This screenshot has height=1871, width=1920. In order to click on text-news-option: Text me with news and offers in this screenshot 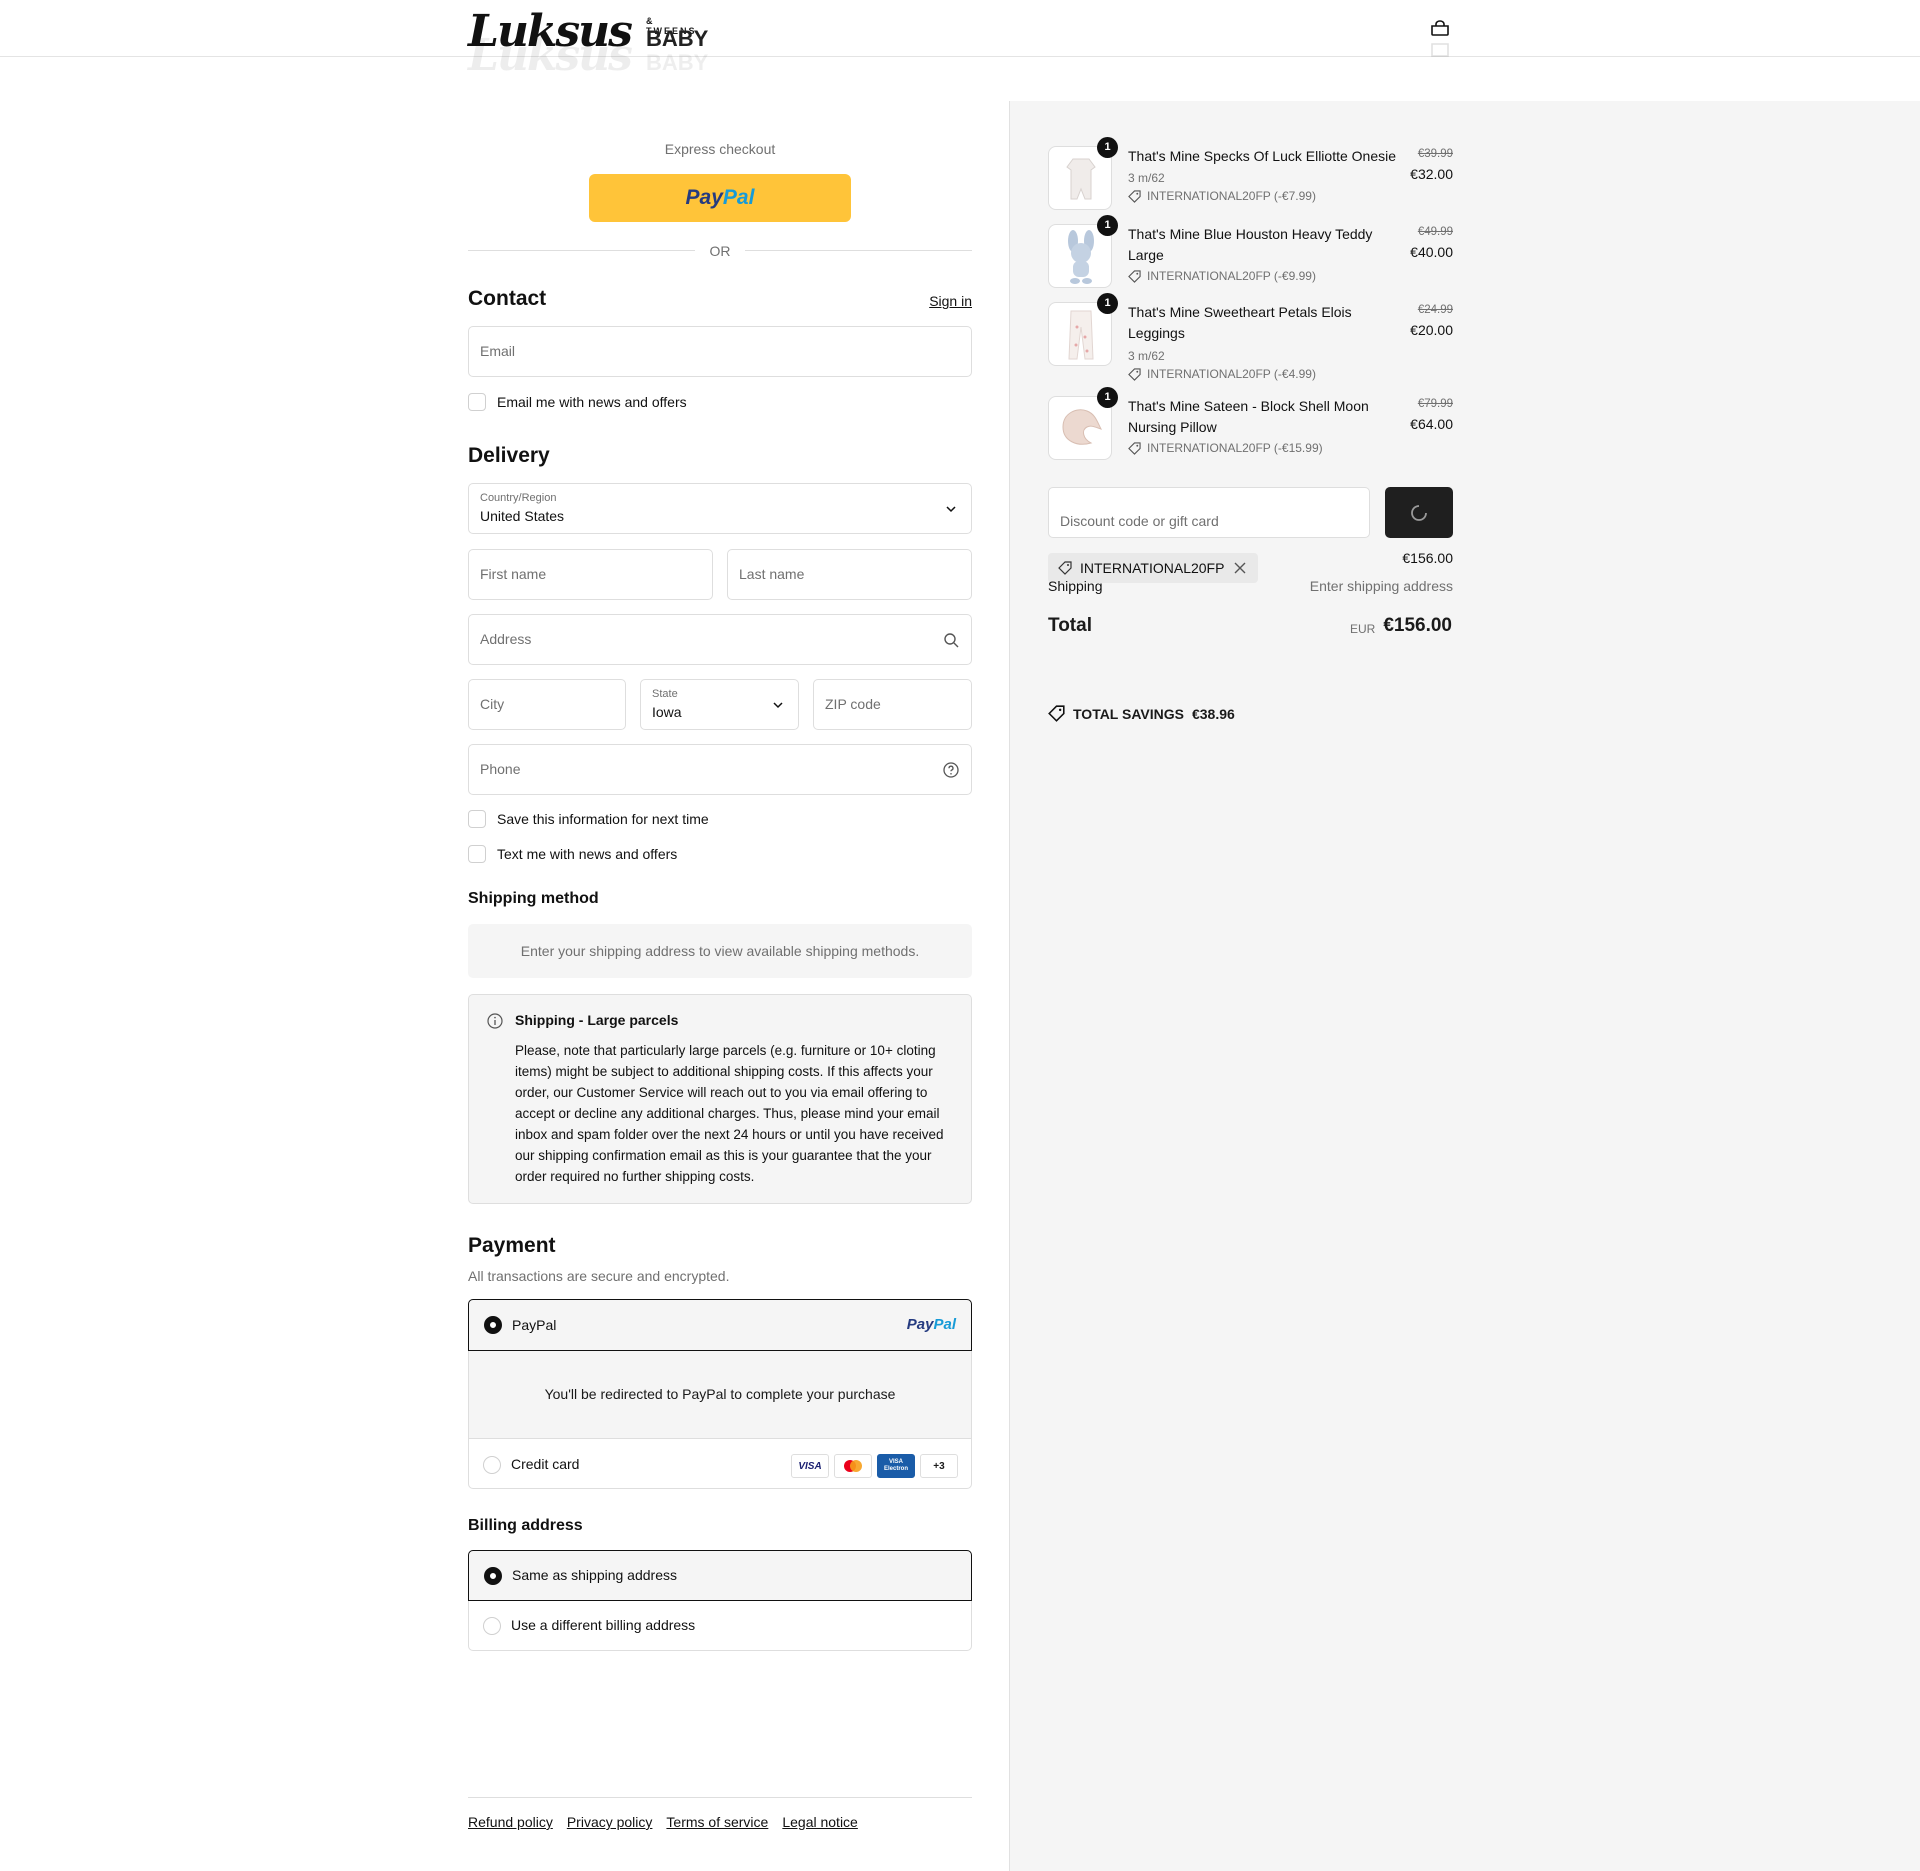, I will do `click(572, 854)`.